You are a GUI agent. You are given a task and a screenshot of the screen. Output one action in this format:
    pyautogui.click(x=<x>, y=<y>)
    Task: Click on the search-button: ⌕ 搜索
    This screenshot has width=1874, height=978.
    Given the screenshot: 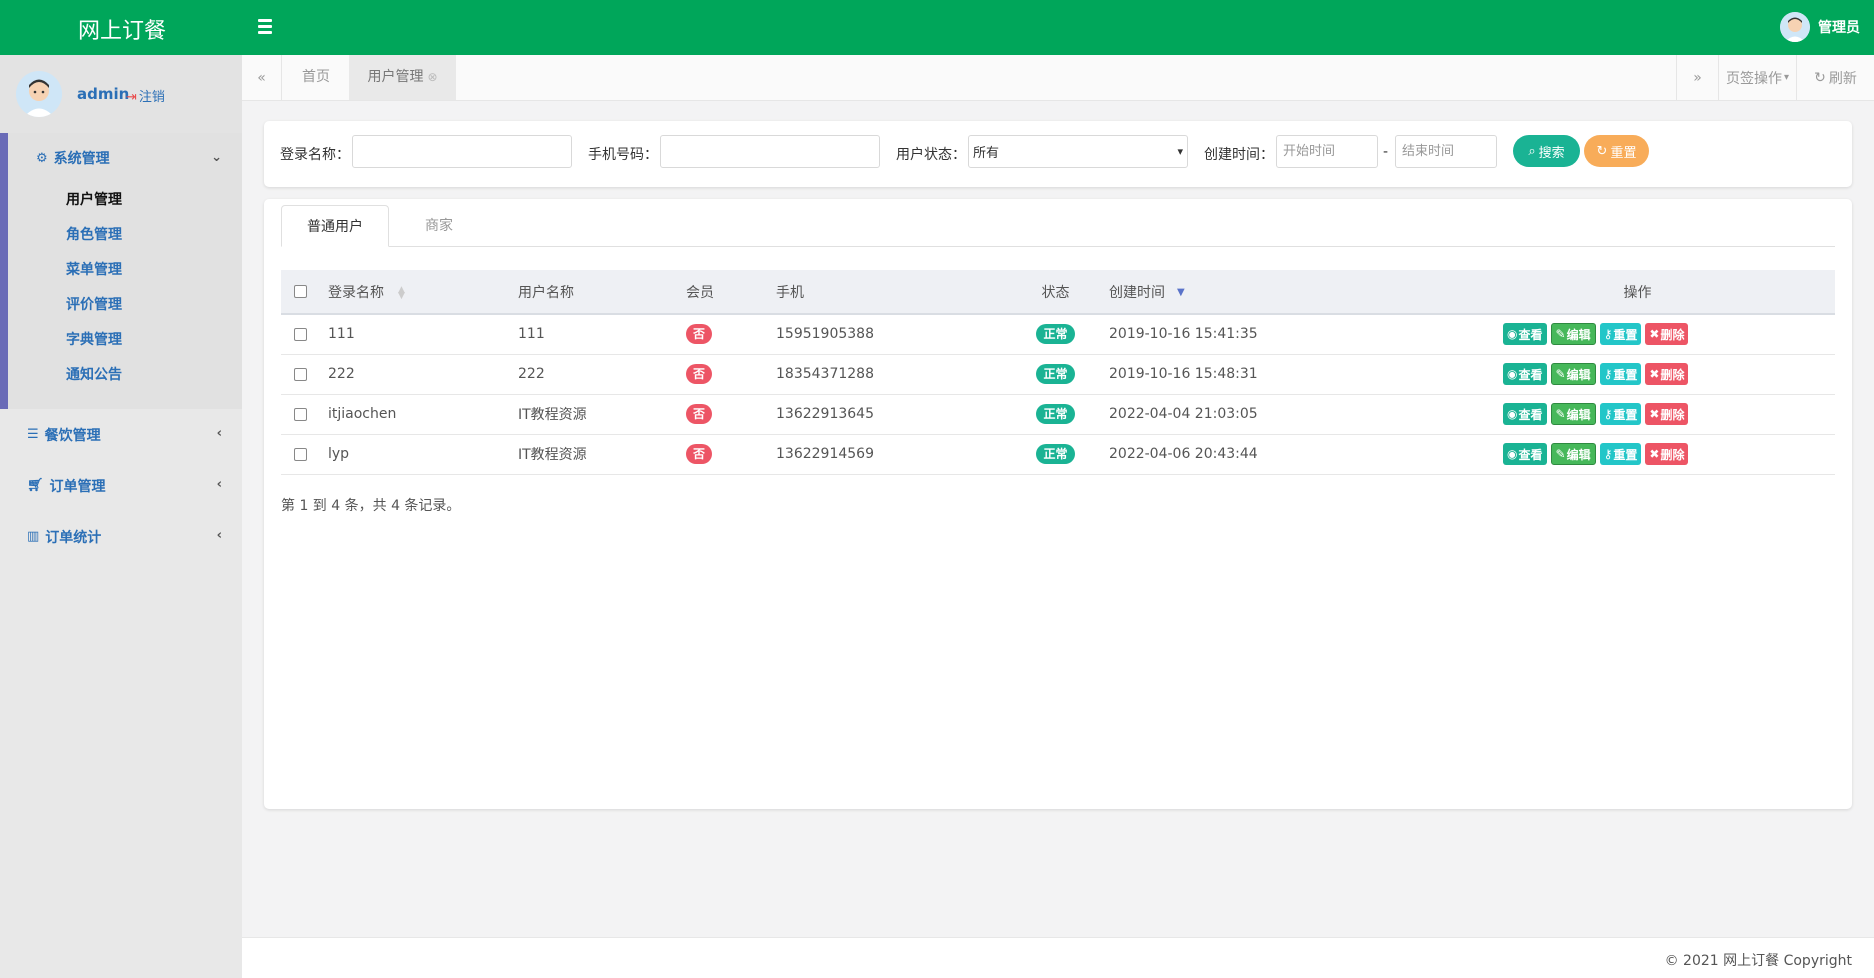 What is the action you would take?
    pyautogui.click(x=1546, y=151)
    